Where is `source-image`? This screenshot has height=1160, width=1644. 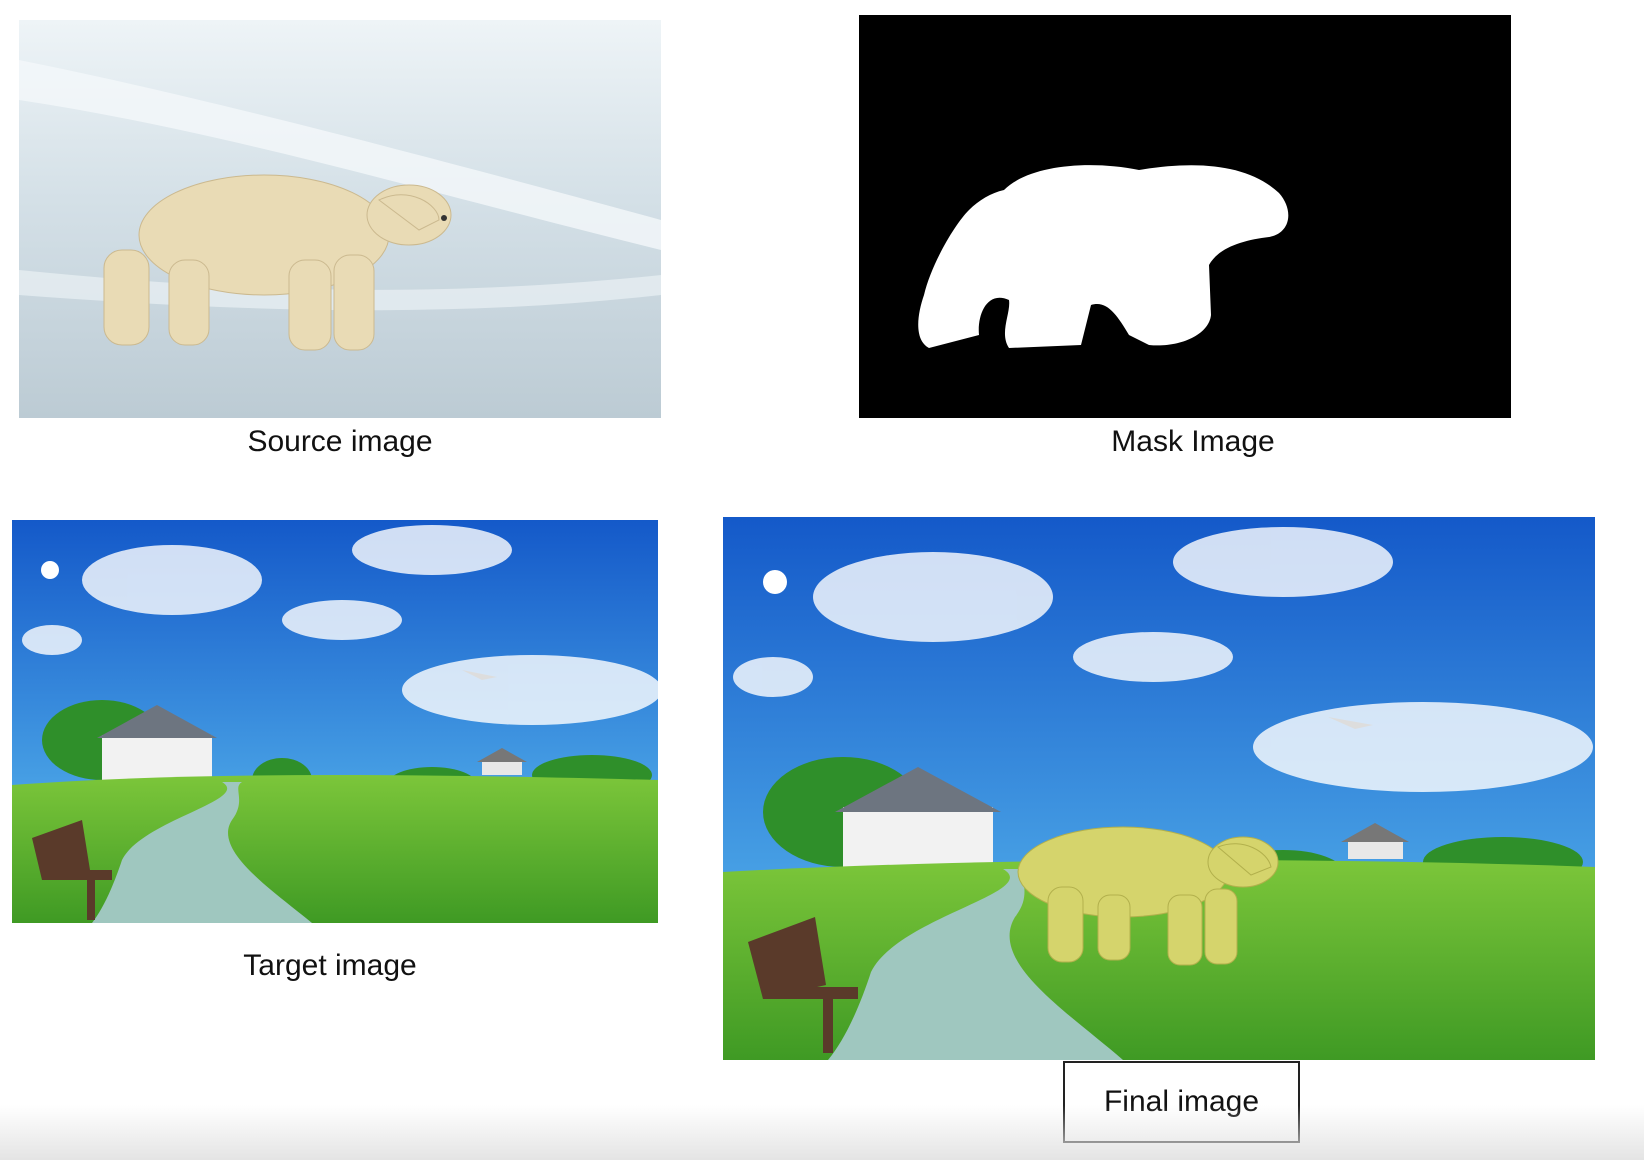 source-image is located at coordinates (340, 219).